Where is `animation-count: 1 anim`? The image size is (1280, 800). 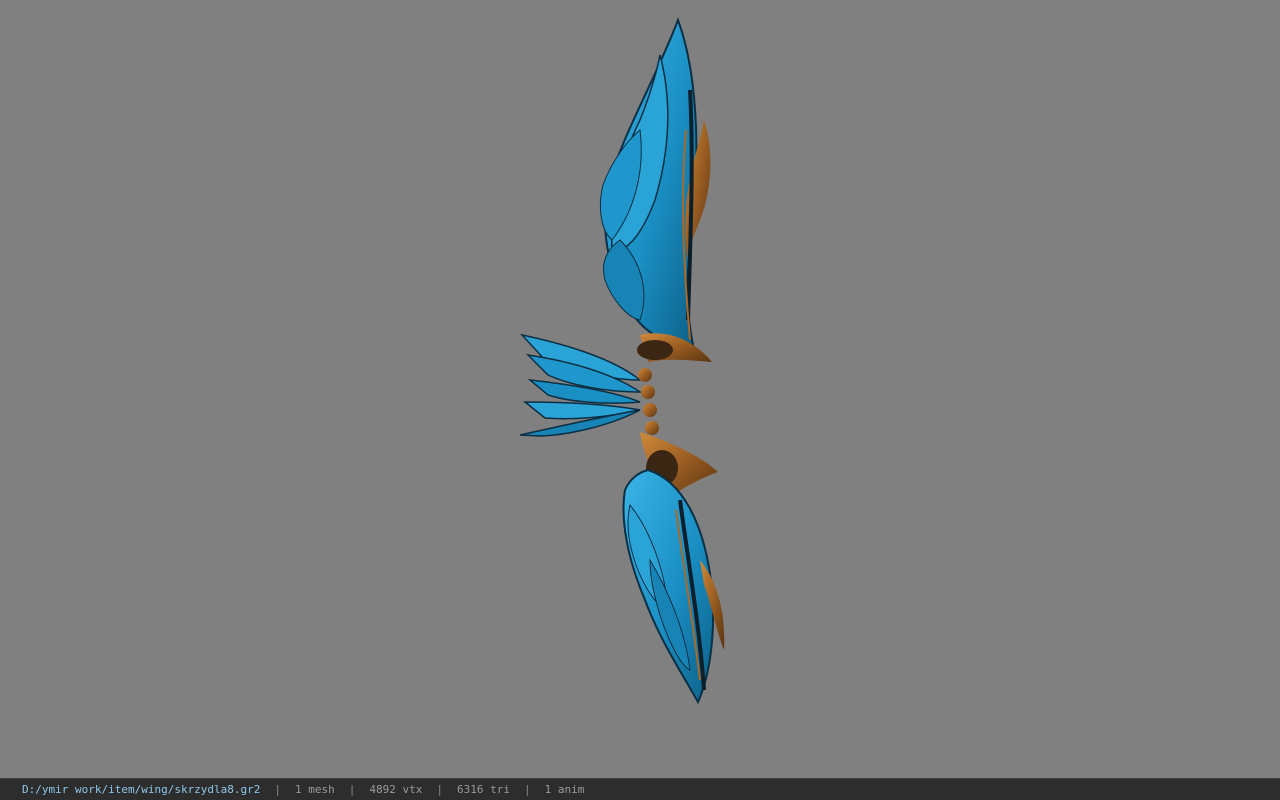 animation-count: 1 anim is located at coordinates (564, 789).